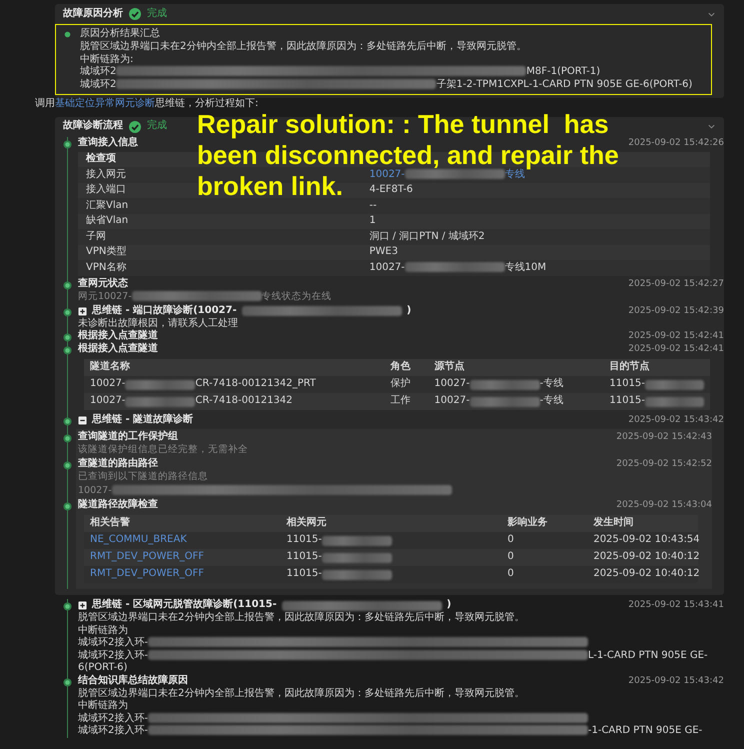 This screenshot has height=749, width=744. What do you see at coordinates (96, 236) in the screenshot?
I see `table-cell: 子网` at bounding box center [96, 236].